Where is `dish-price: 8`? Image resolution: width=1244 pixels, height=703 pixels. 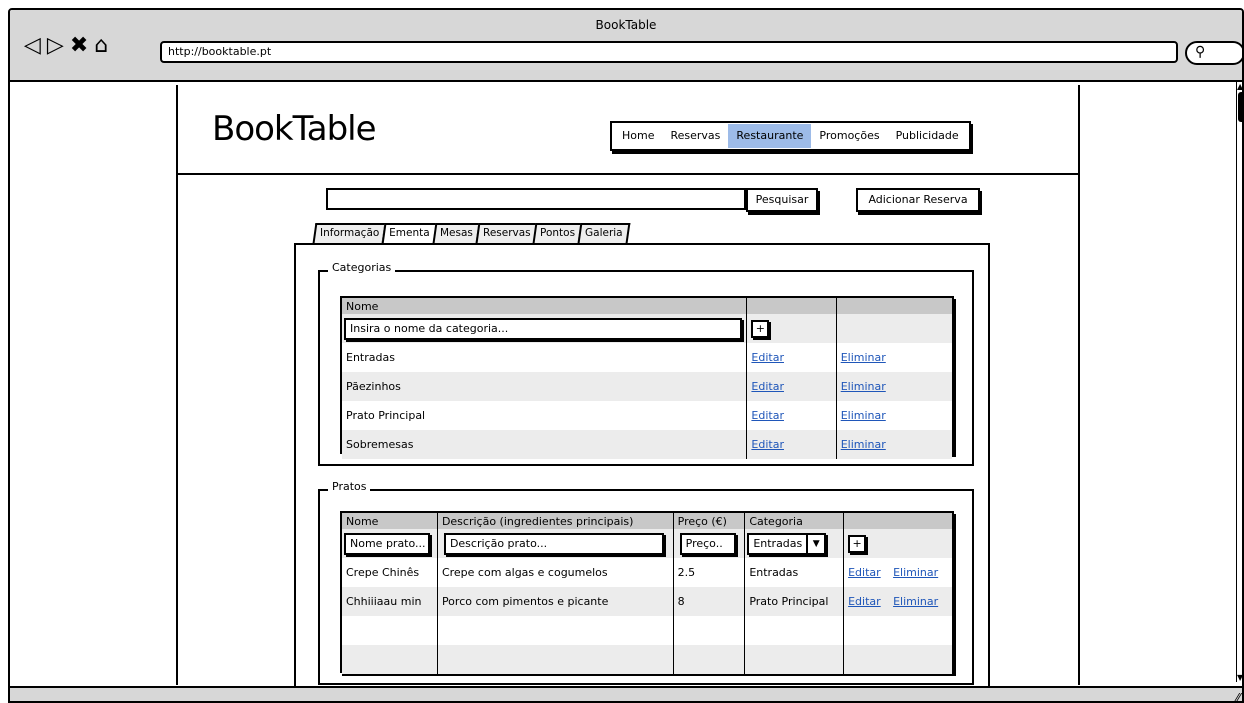 dish-price: 8 is located at coordinates (708, 601).